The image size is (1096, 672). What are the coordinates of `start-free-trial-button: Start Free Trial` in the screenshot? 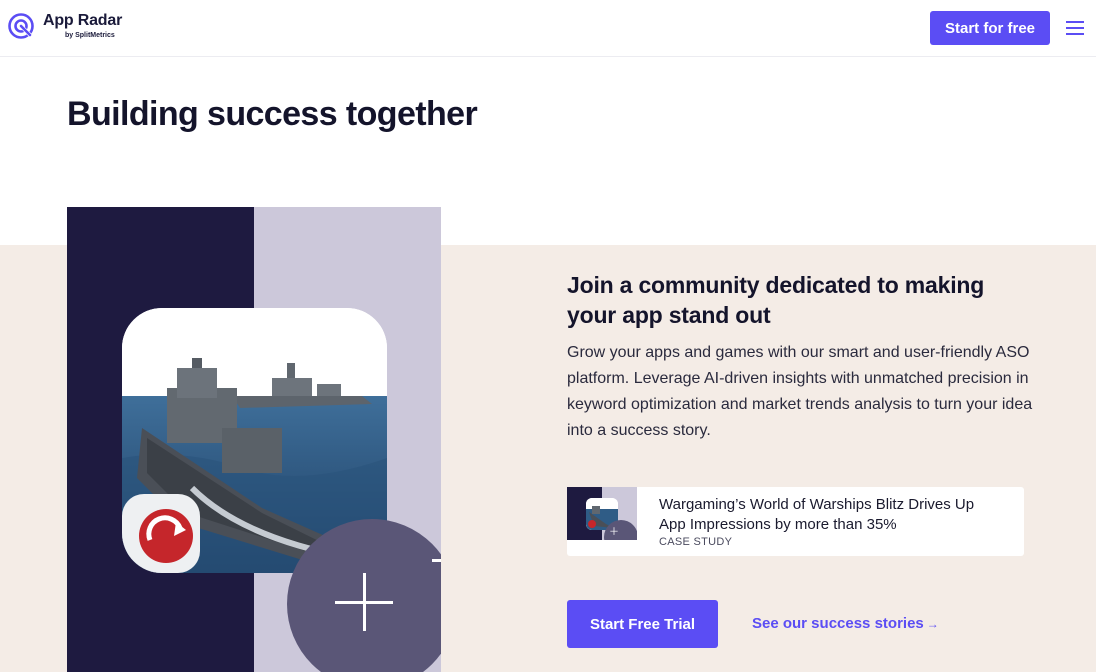 It's located at (642, 624).